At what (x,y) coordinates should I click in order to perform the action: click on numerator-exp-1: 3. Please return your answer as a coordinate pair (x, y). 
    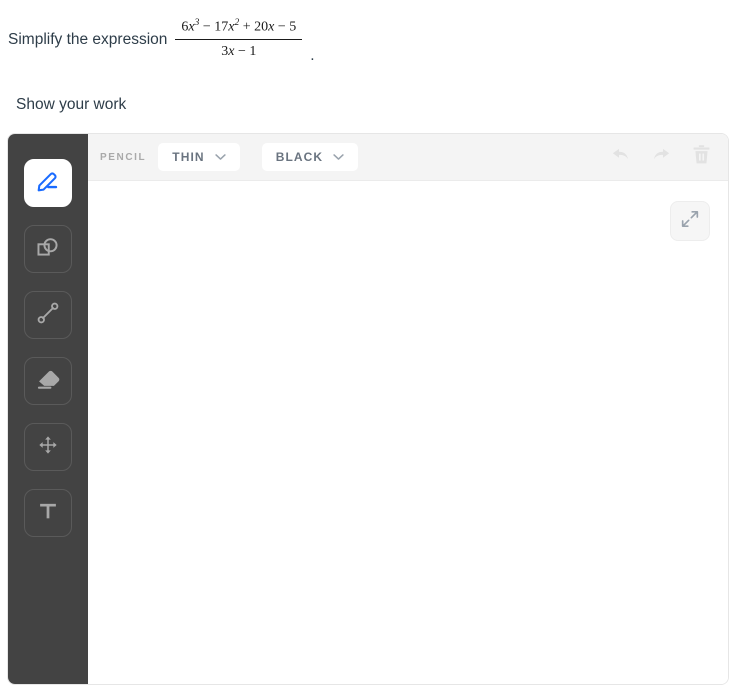
    Looking at the image, I should click on (197, 22).